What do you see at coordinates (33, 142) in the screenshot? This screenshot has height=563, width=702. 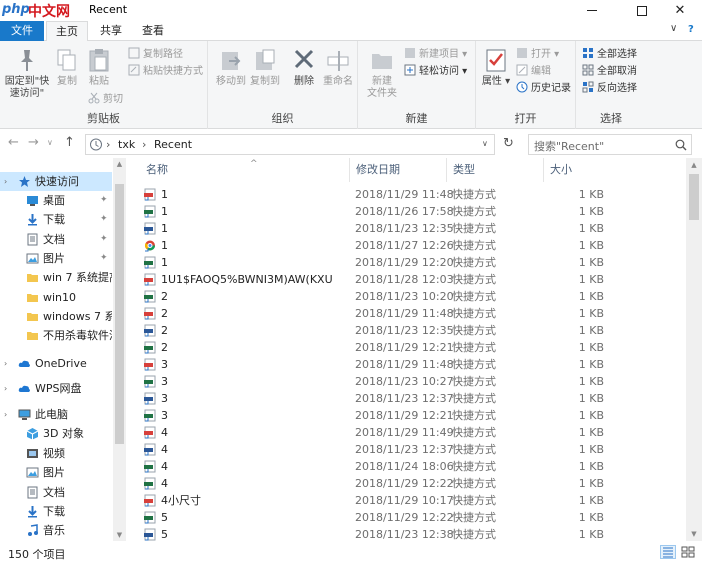 I see `forward-button: →` at bounding box center [33, 142].